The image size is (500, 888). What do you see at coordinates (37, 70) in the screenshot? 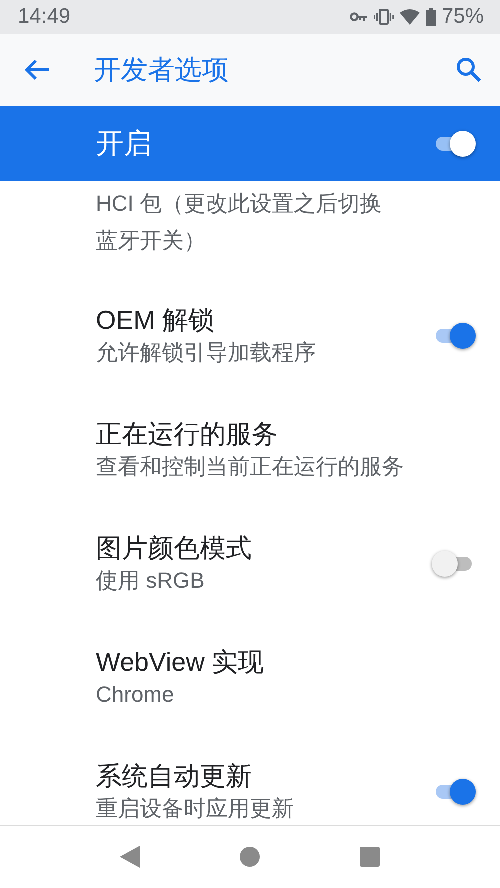
I see `back-arrow-icon` at bounding box center [37, 70].